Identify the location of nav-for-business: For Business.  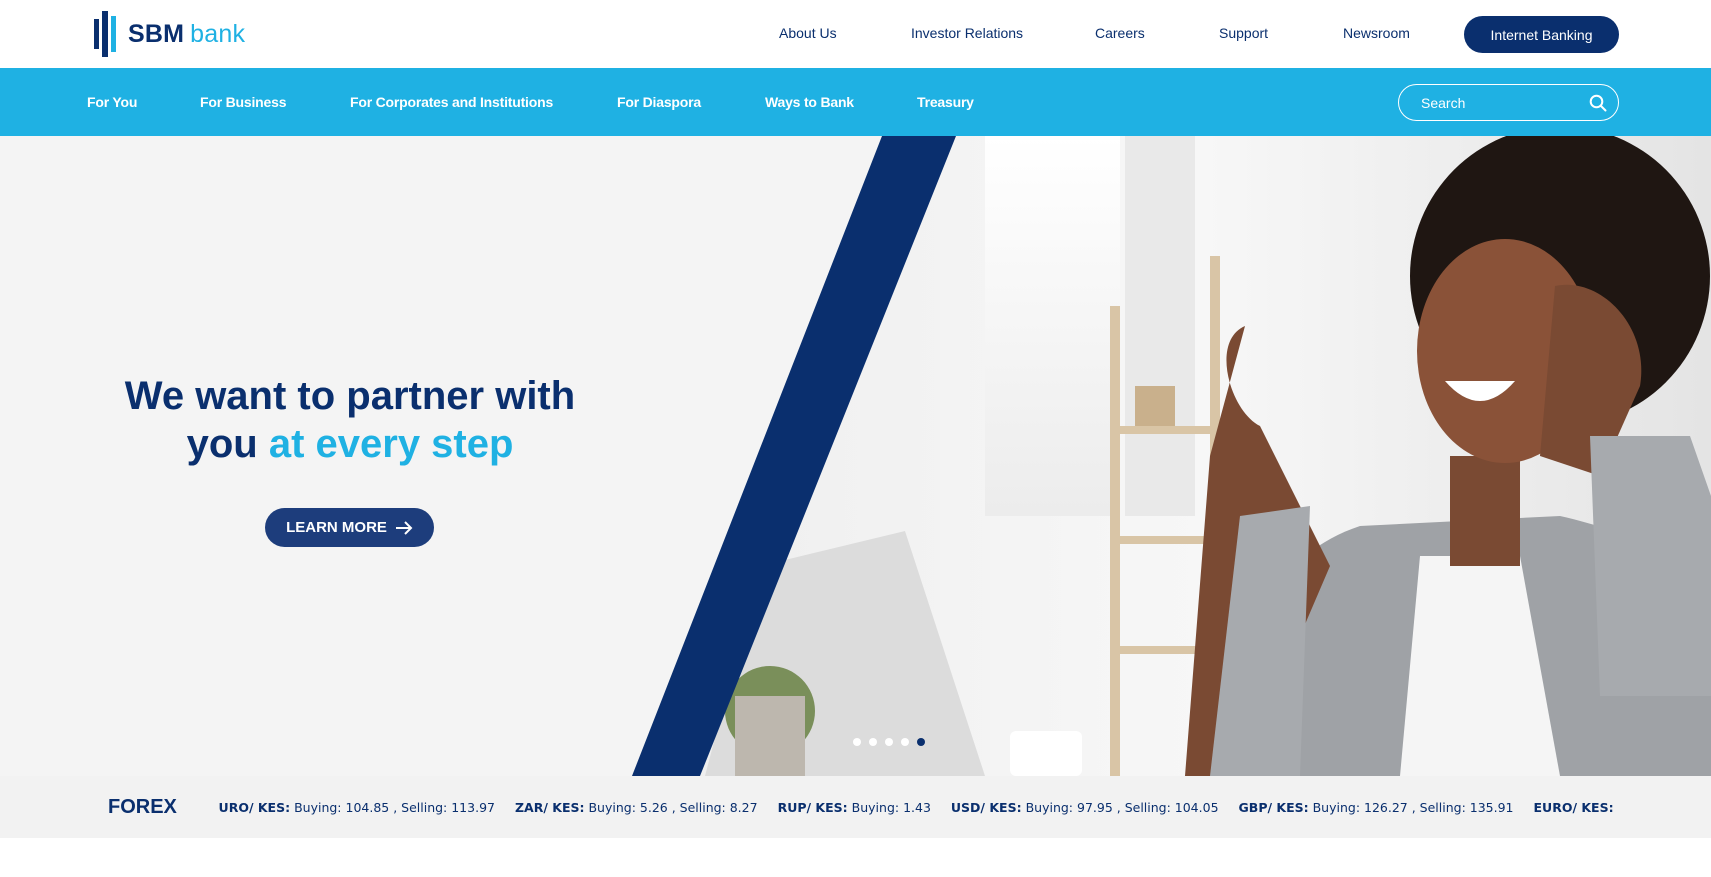
(243, 102).